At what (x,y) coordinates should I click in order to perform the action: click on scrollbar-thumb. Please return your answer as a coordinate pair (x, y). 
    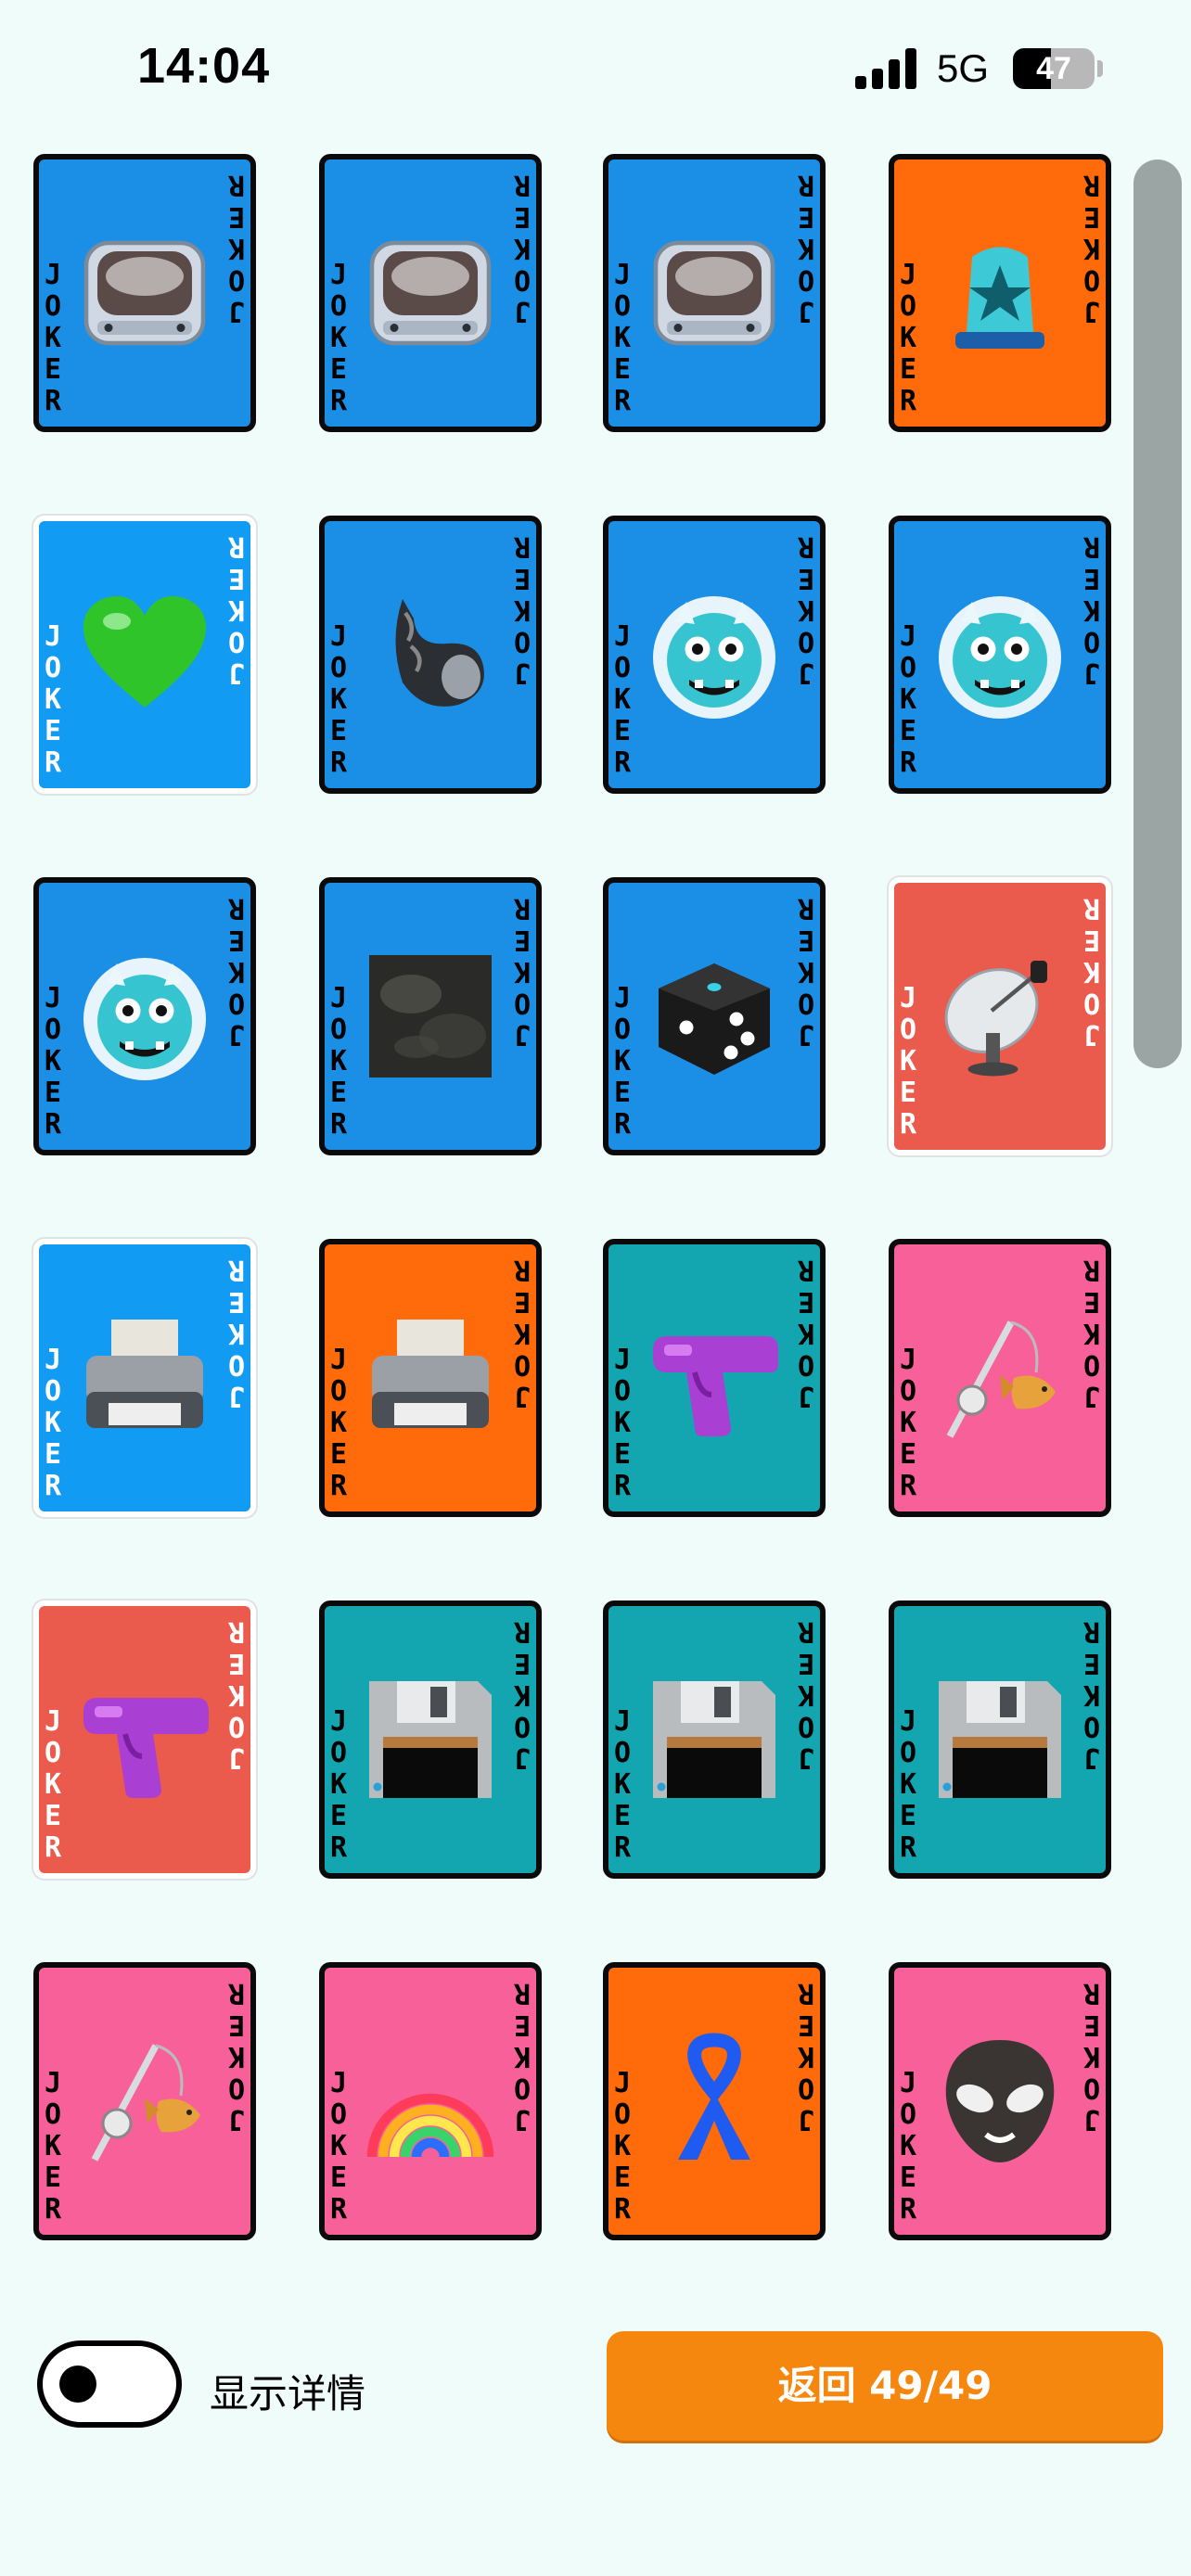
    Looking at the image, I should click on (1157, 613).